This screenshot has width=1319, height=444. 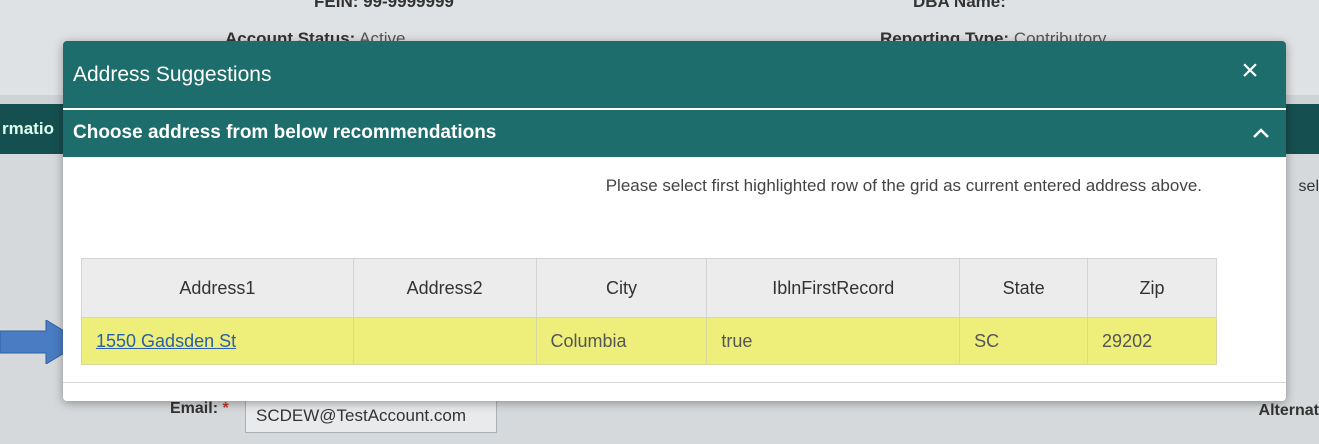 I want to click on chevron-up-icon, so click(x=1261, y=133).